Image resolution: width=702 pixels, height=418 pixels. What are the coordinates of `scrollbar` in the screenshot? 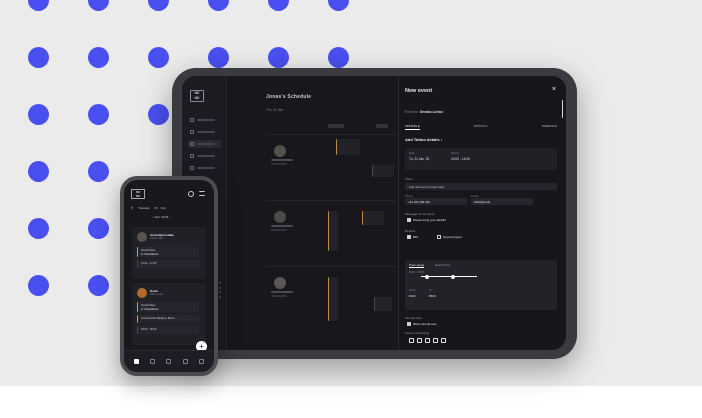 It's located at (562, 109).